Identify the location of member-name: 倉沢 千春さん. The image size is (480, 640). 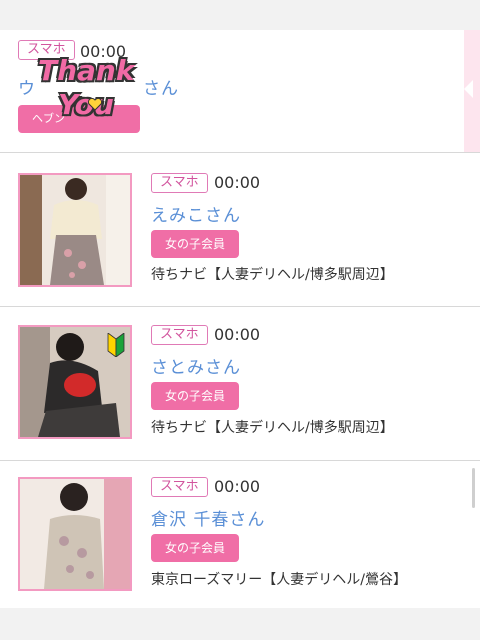
(208, 517).